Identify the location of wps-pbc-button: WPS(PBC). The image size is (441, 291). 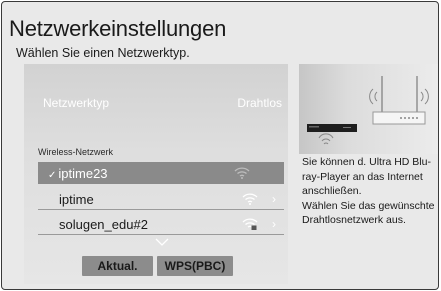
(195, 266).